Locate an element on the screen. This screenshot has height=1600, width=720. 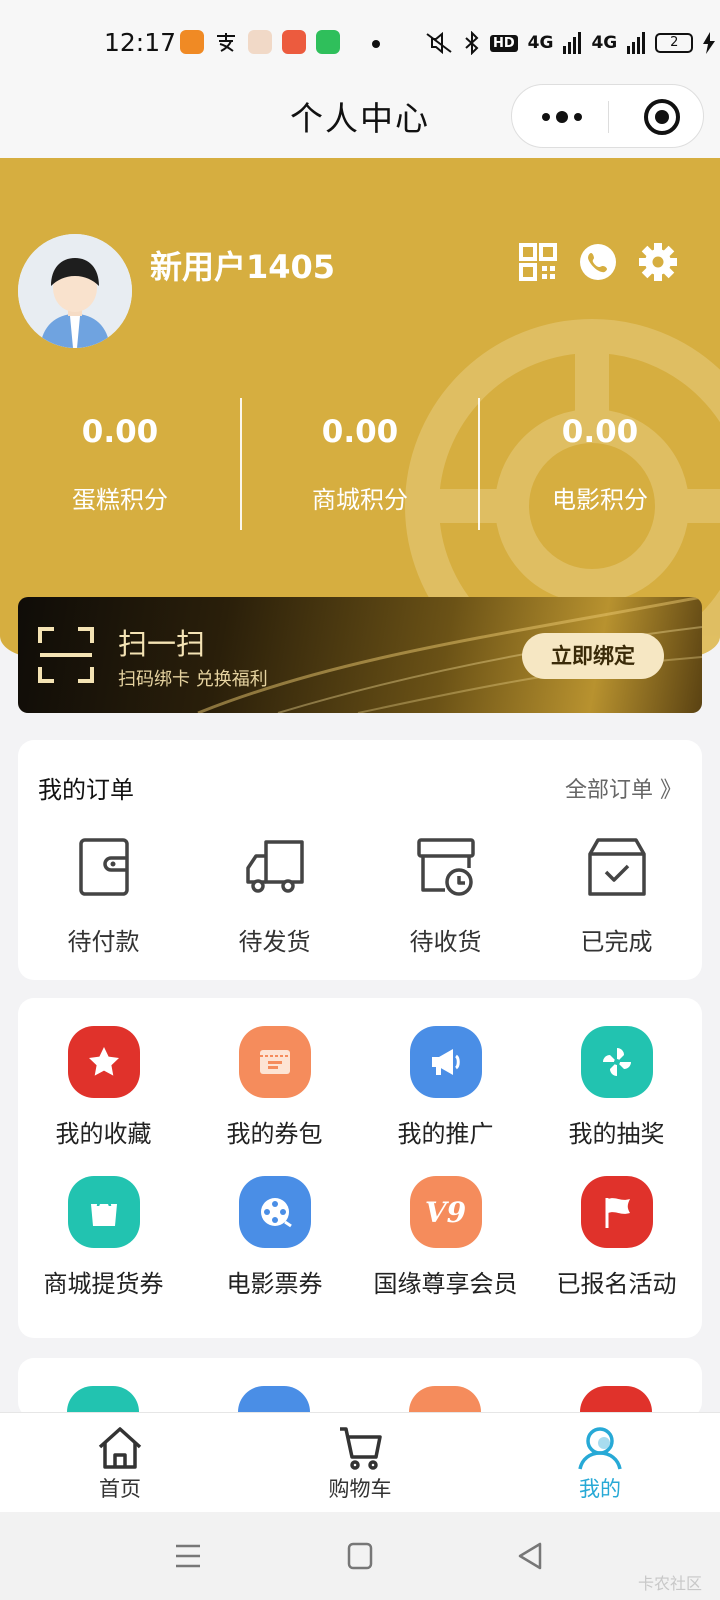
service-label: 电影票券 is located at coordinates (274, 1284).